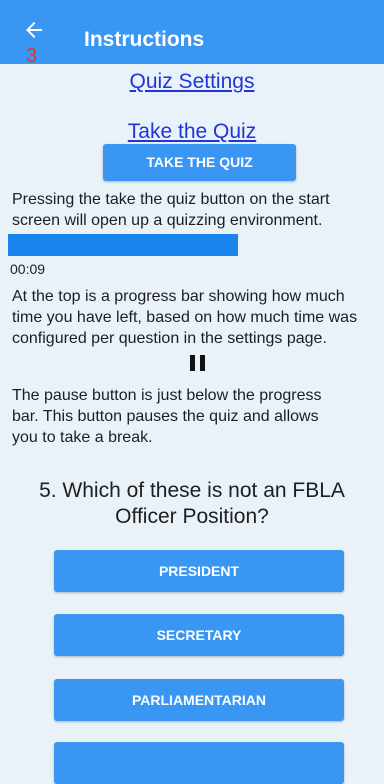 The height and width of the screenshot is (784, 384). I want to click on take-quiz-button: TAKE THE QUIZ, so click(199, 162).